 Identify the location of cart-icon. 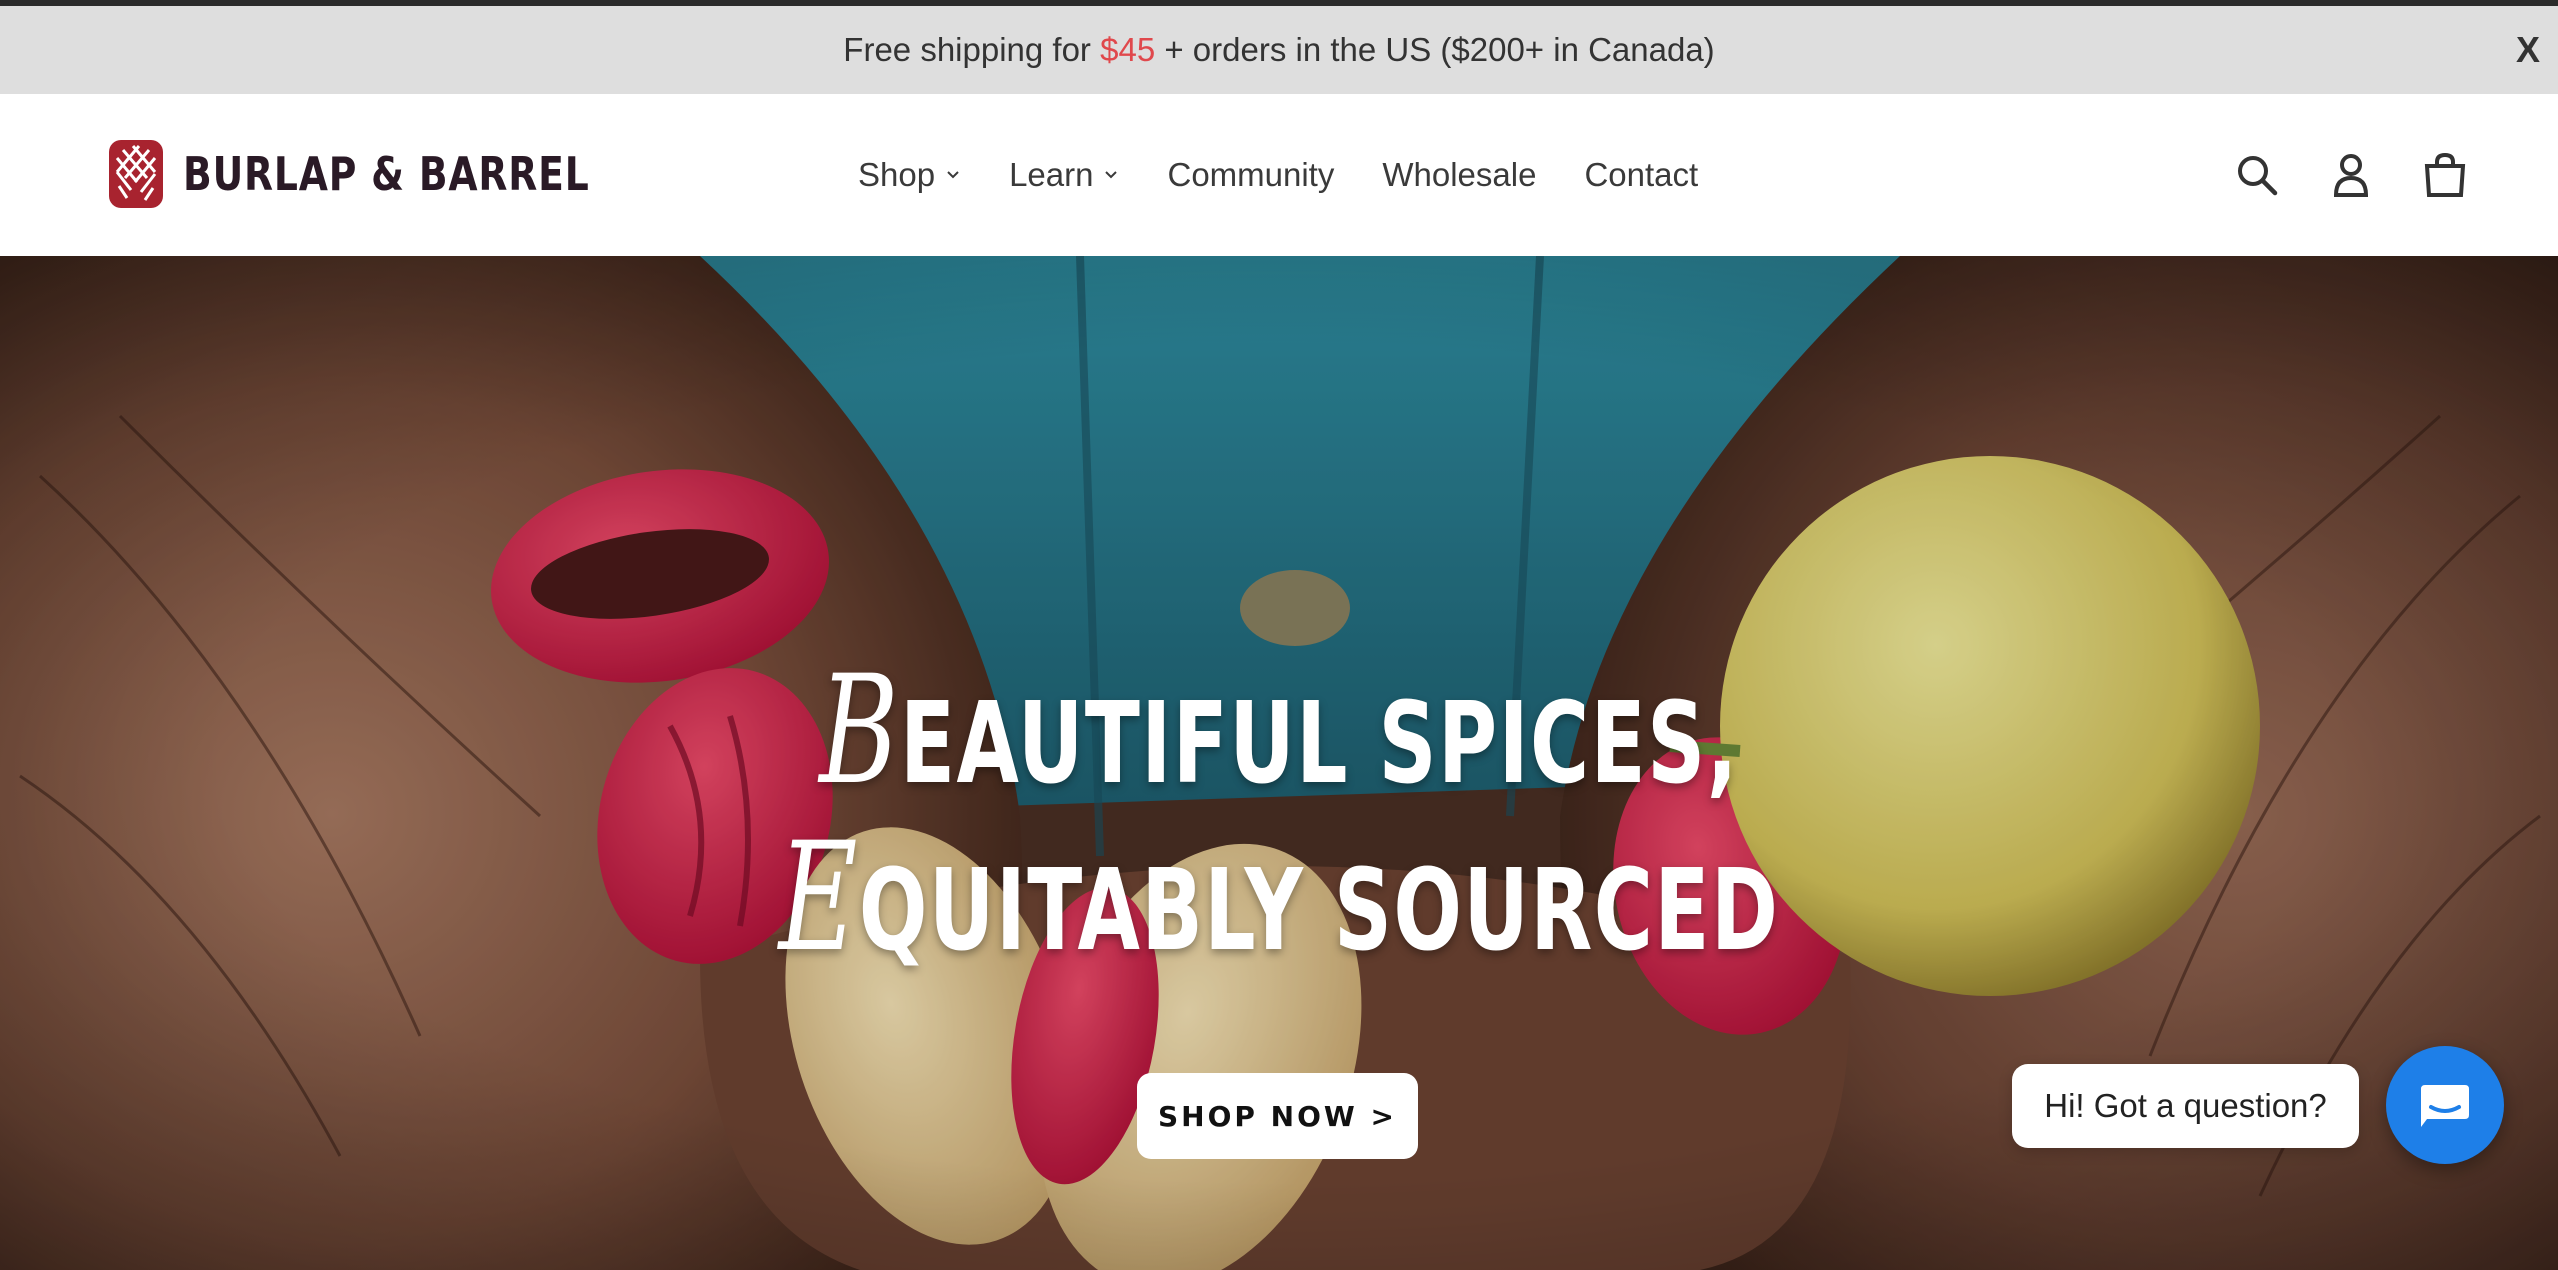
(2445, 174).